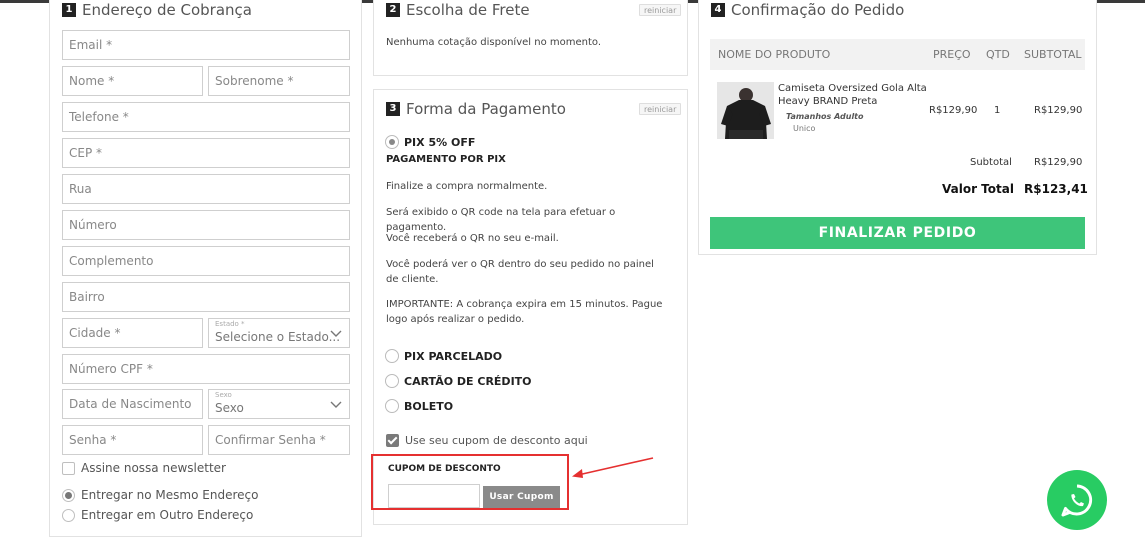  I want to click on use-coupon-label: Use seu cupom de desconto aqui, so click(496, 440).